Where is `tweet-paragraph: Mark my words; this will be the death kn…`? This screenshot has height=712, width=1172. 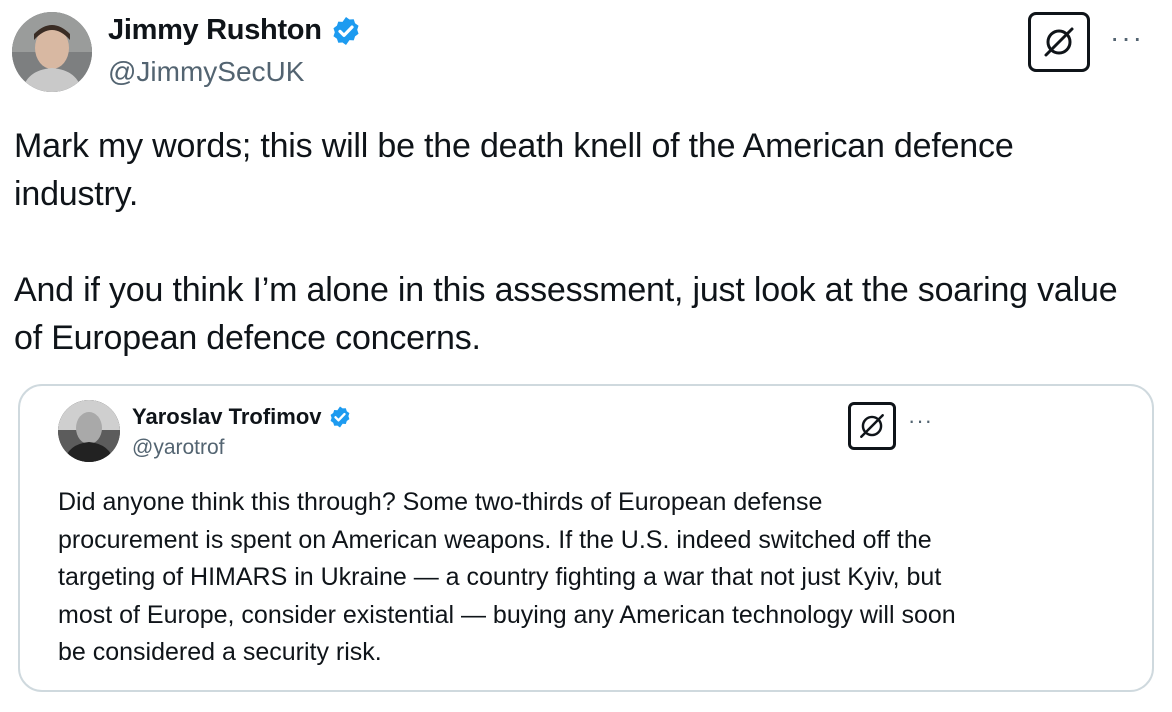 tweet-paragraph: Mark my words; this will be the death kn… is located at coordinates (514, 170).